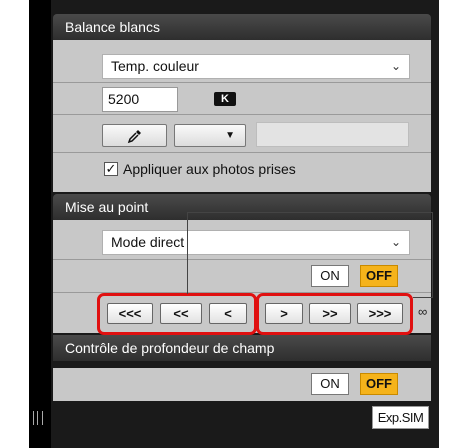 Image resolution: width=451 pixels, height=448 pixels. I want to click on highlight-near-buttons, so click(177, 314).